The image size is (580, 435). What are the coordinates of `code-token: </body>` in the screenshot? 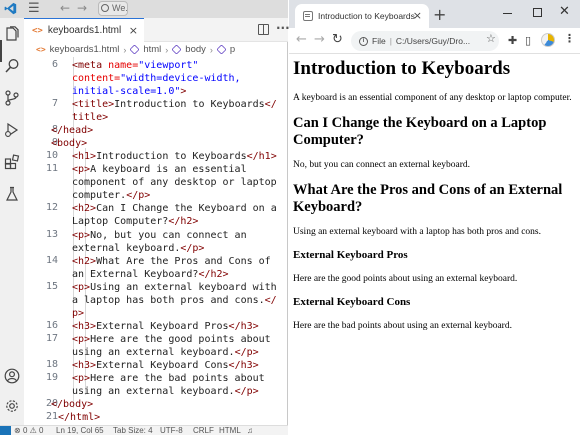 It's located at (72, 405).